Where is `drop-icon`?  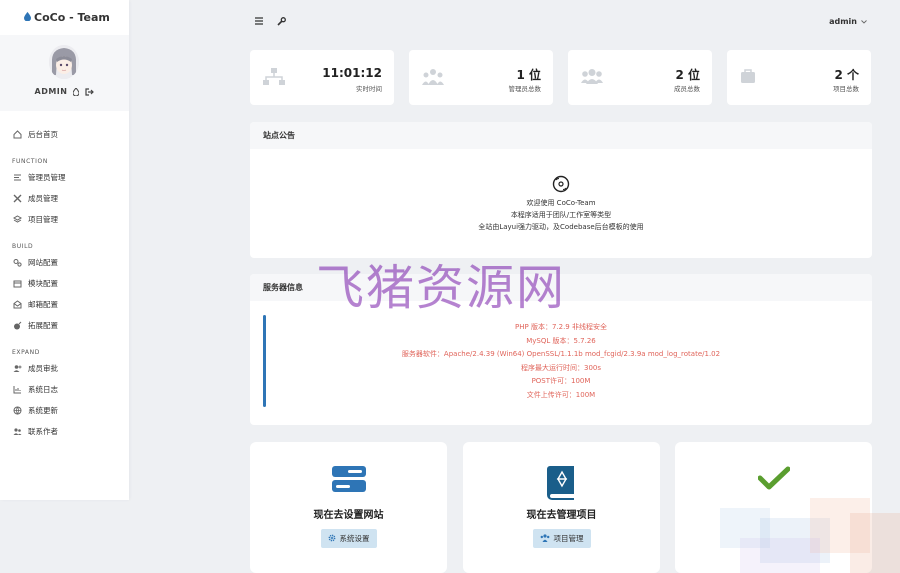 drop-icon is located at coordinates (27, 17).